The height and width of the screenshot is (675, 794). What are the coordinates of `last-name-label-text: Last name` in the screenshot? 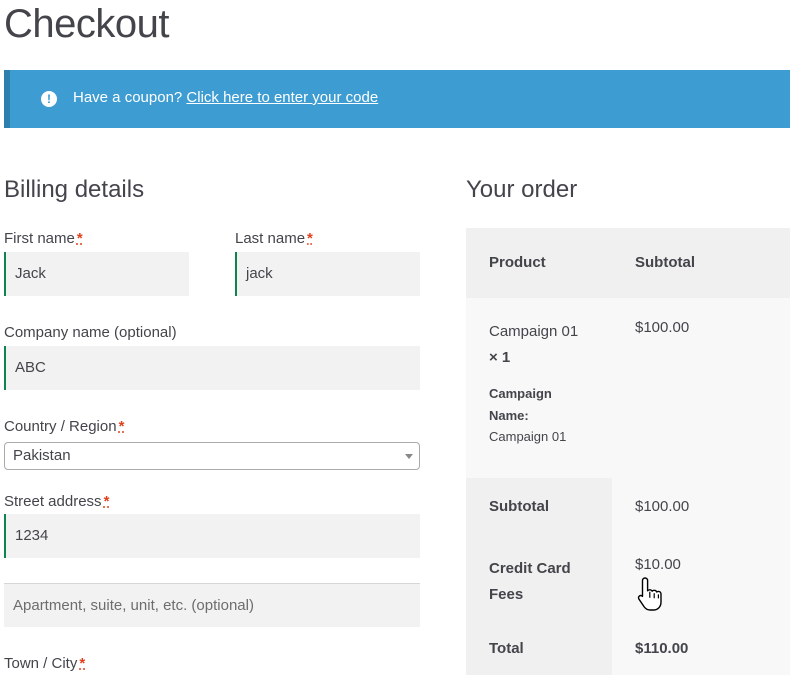 It's located at (270, 238).